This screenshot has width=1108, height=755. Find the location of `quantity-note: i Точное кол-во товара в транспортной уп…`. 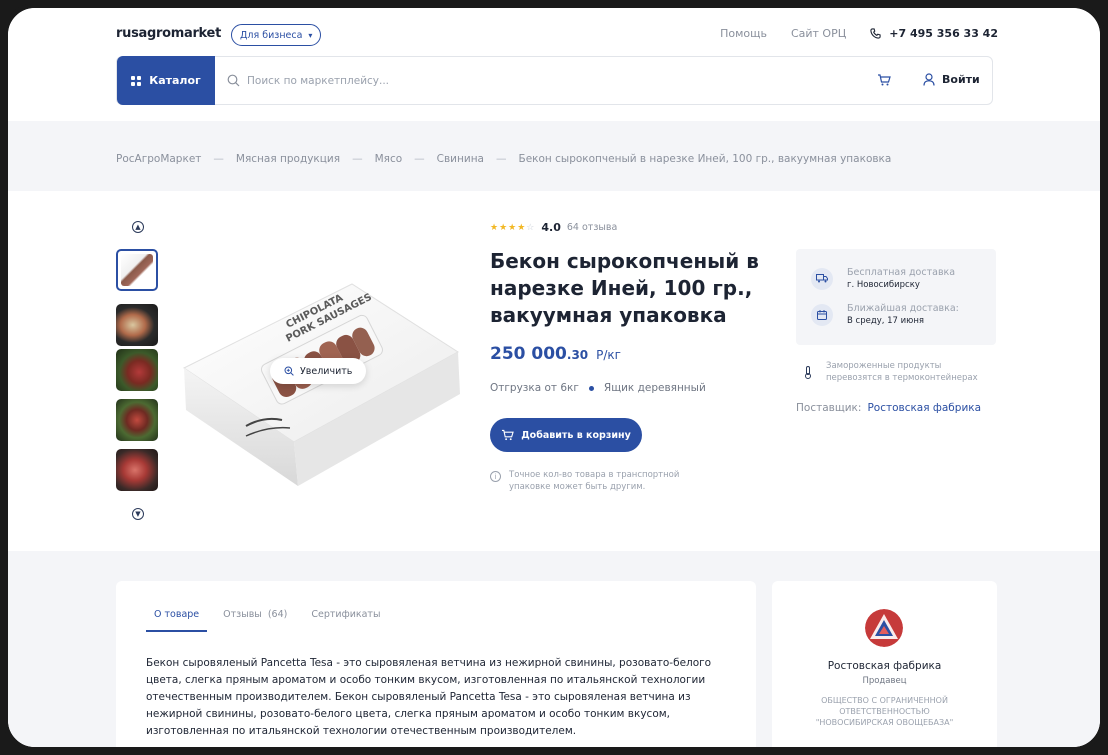

quantity-note: i Точное кол-во товара в транспортной уп… is located at coordinates (600, 481).